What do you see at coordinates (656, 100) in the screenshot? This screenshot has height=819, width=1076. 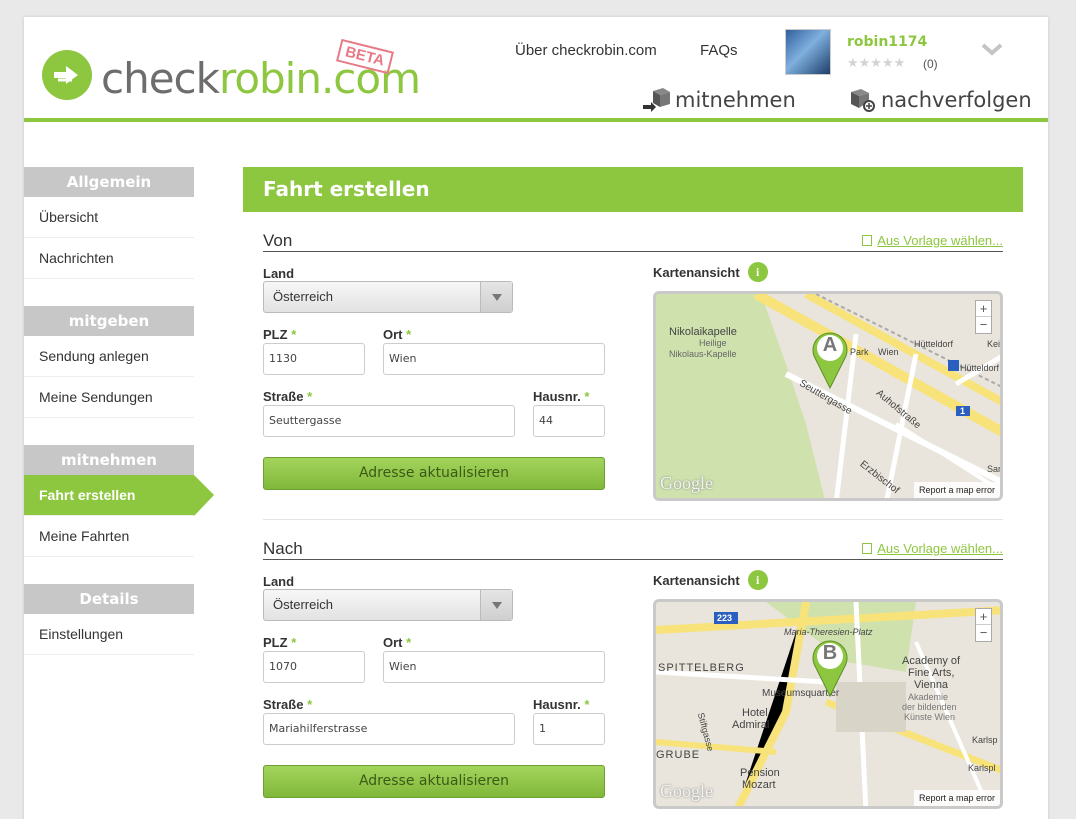 I see `box-arrow-icon` at bounding box center [656, 100].